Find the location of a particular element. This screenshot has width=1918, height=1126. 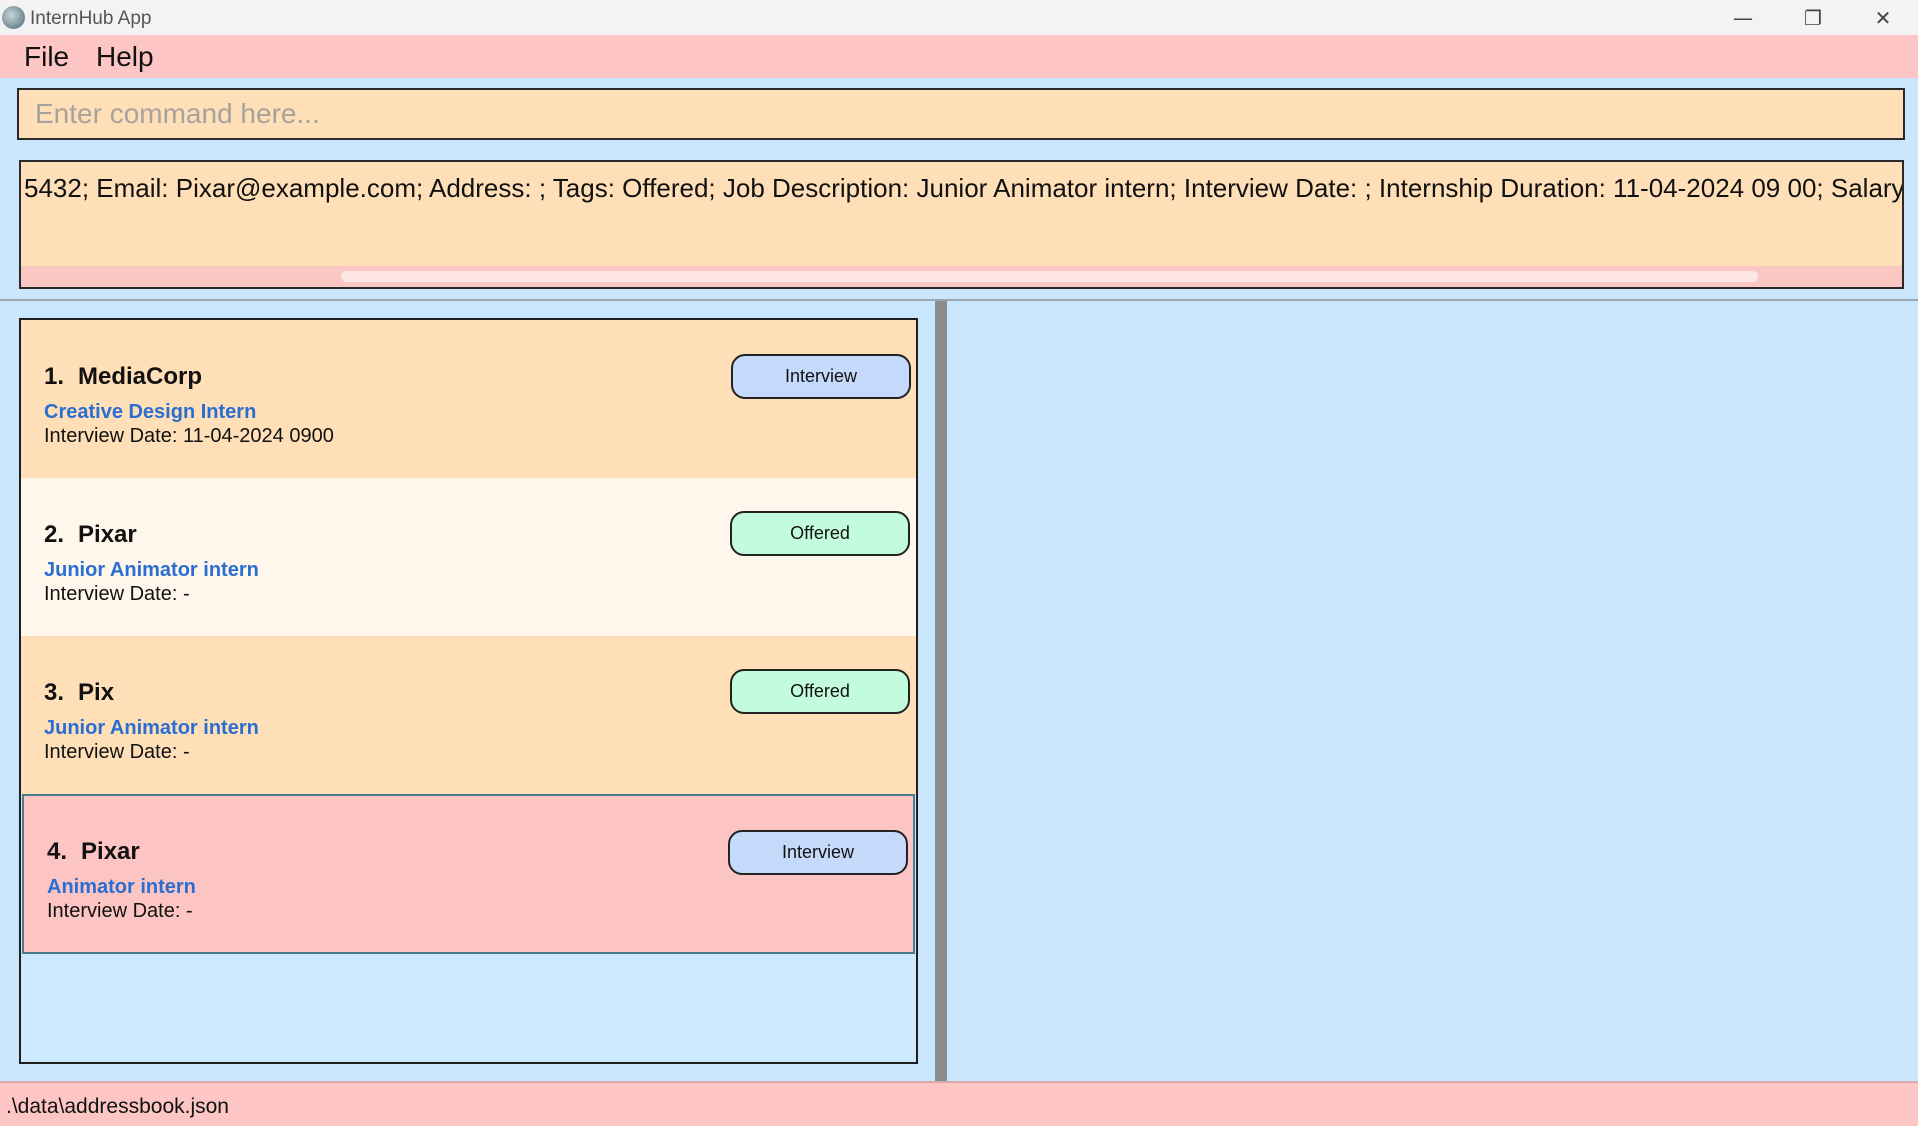

card-title: 4. Pixar is located at coordinates (93, 852).